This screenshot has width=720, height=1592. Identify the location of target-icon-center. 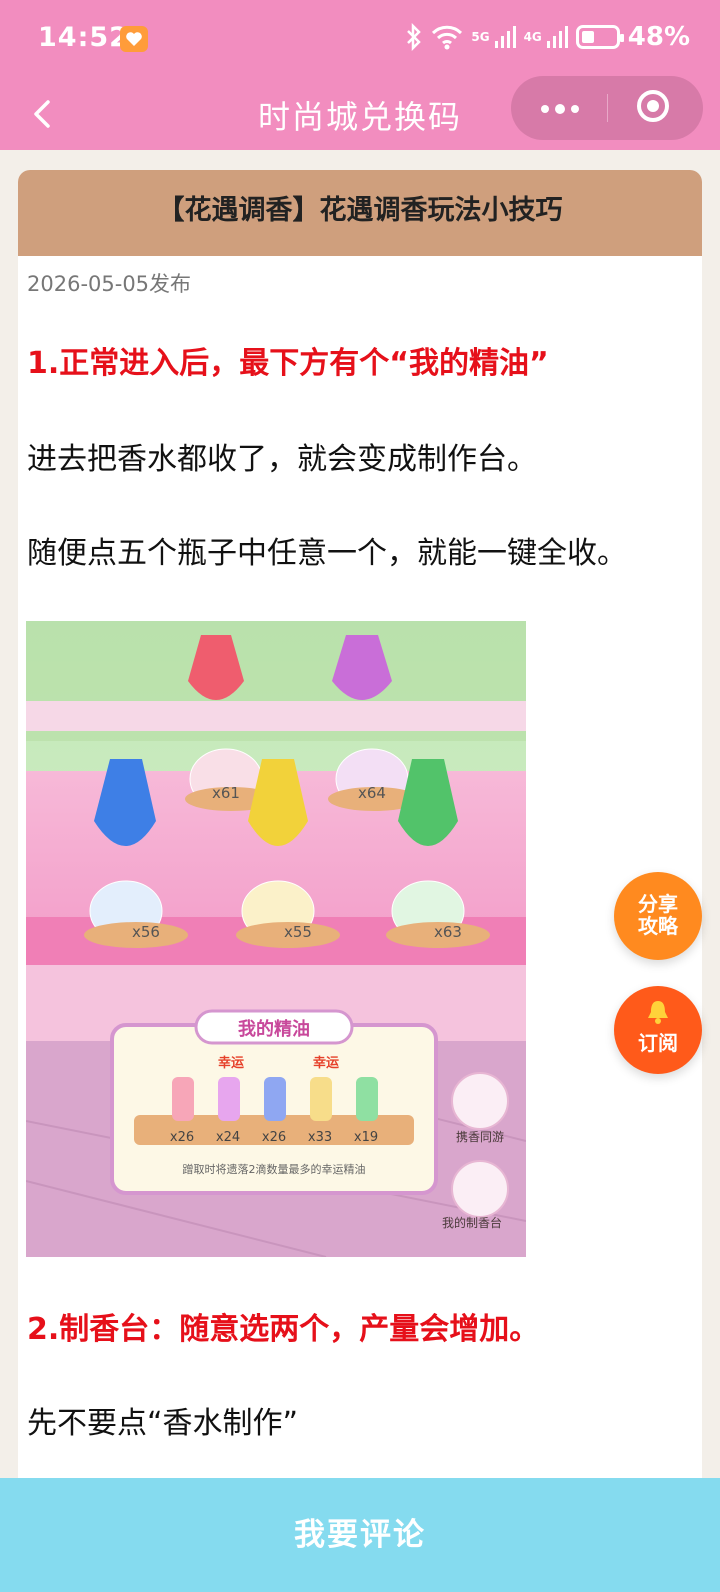
(653, 106).